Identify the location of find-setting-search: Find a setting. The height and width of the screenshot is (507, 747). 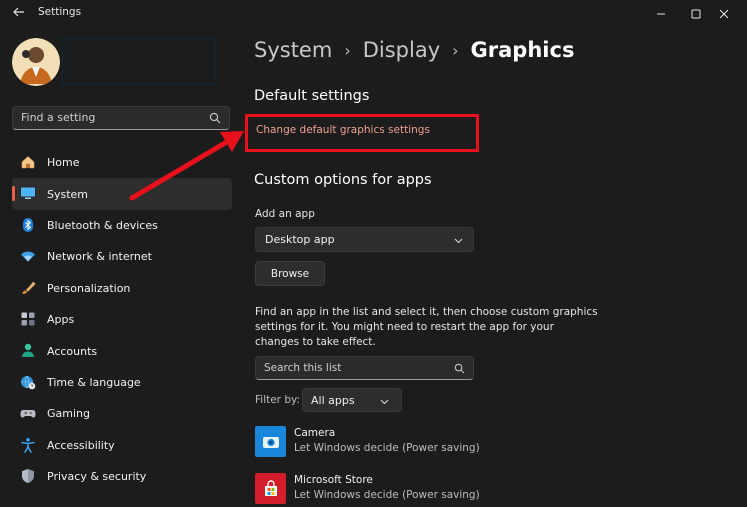
(121, 118).